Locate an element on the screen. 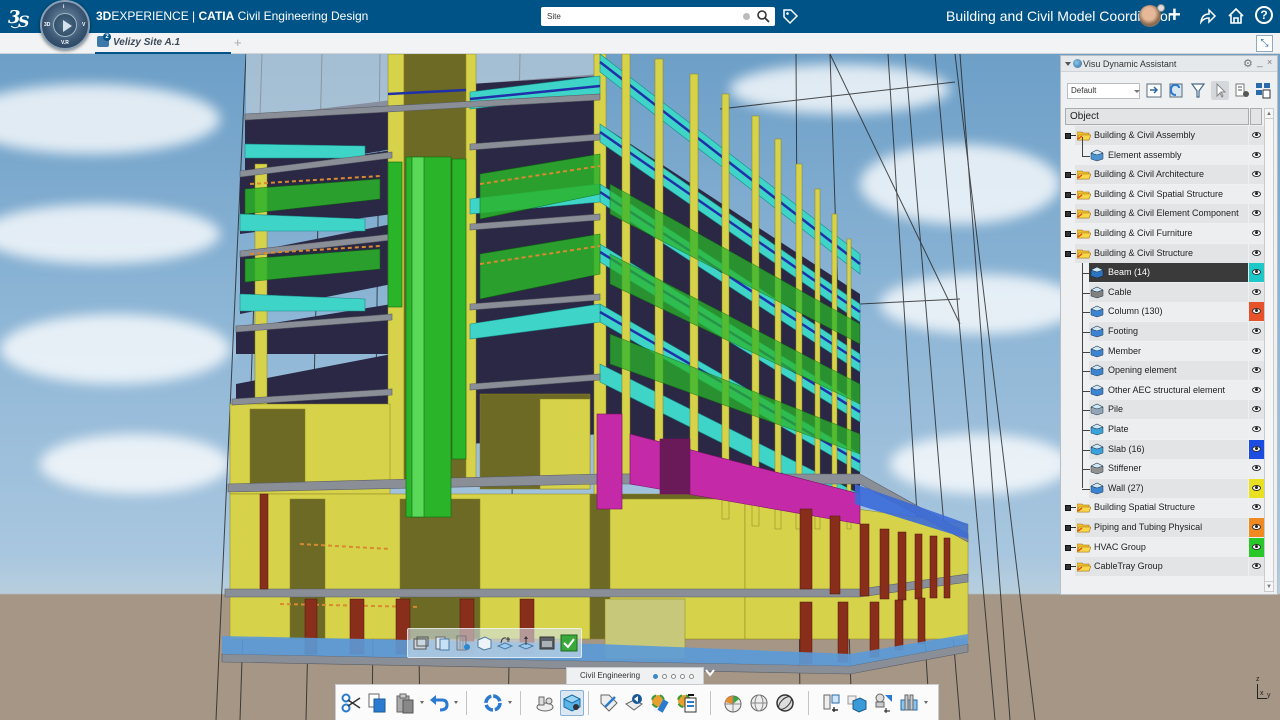 This screenshot has width=1280, height=720. render-color-icon is located at coordinates (733, 703).